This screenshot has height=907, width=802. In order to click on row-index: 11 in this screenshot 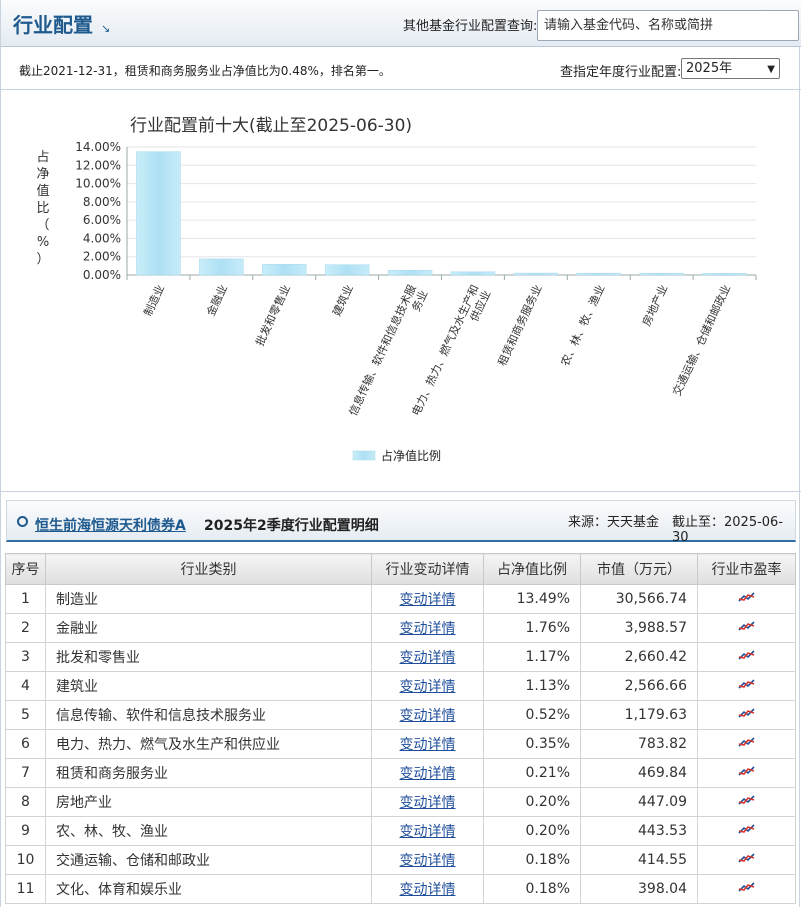, I will do `click(25, 889)`.